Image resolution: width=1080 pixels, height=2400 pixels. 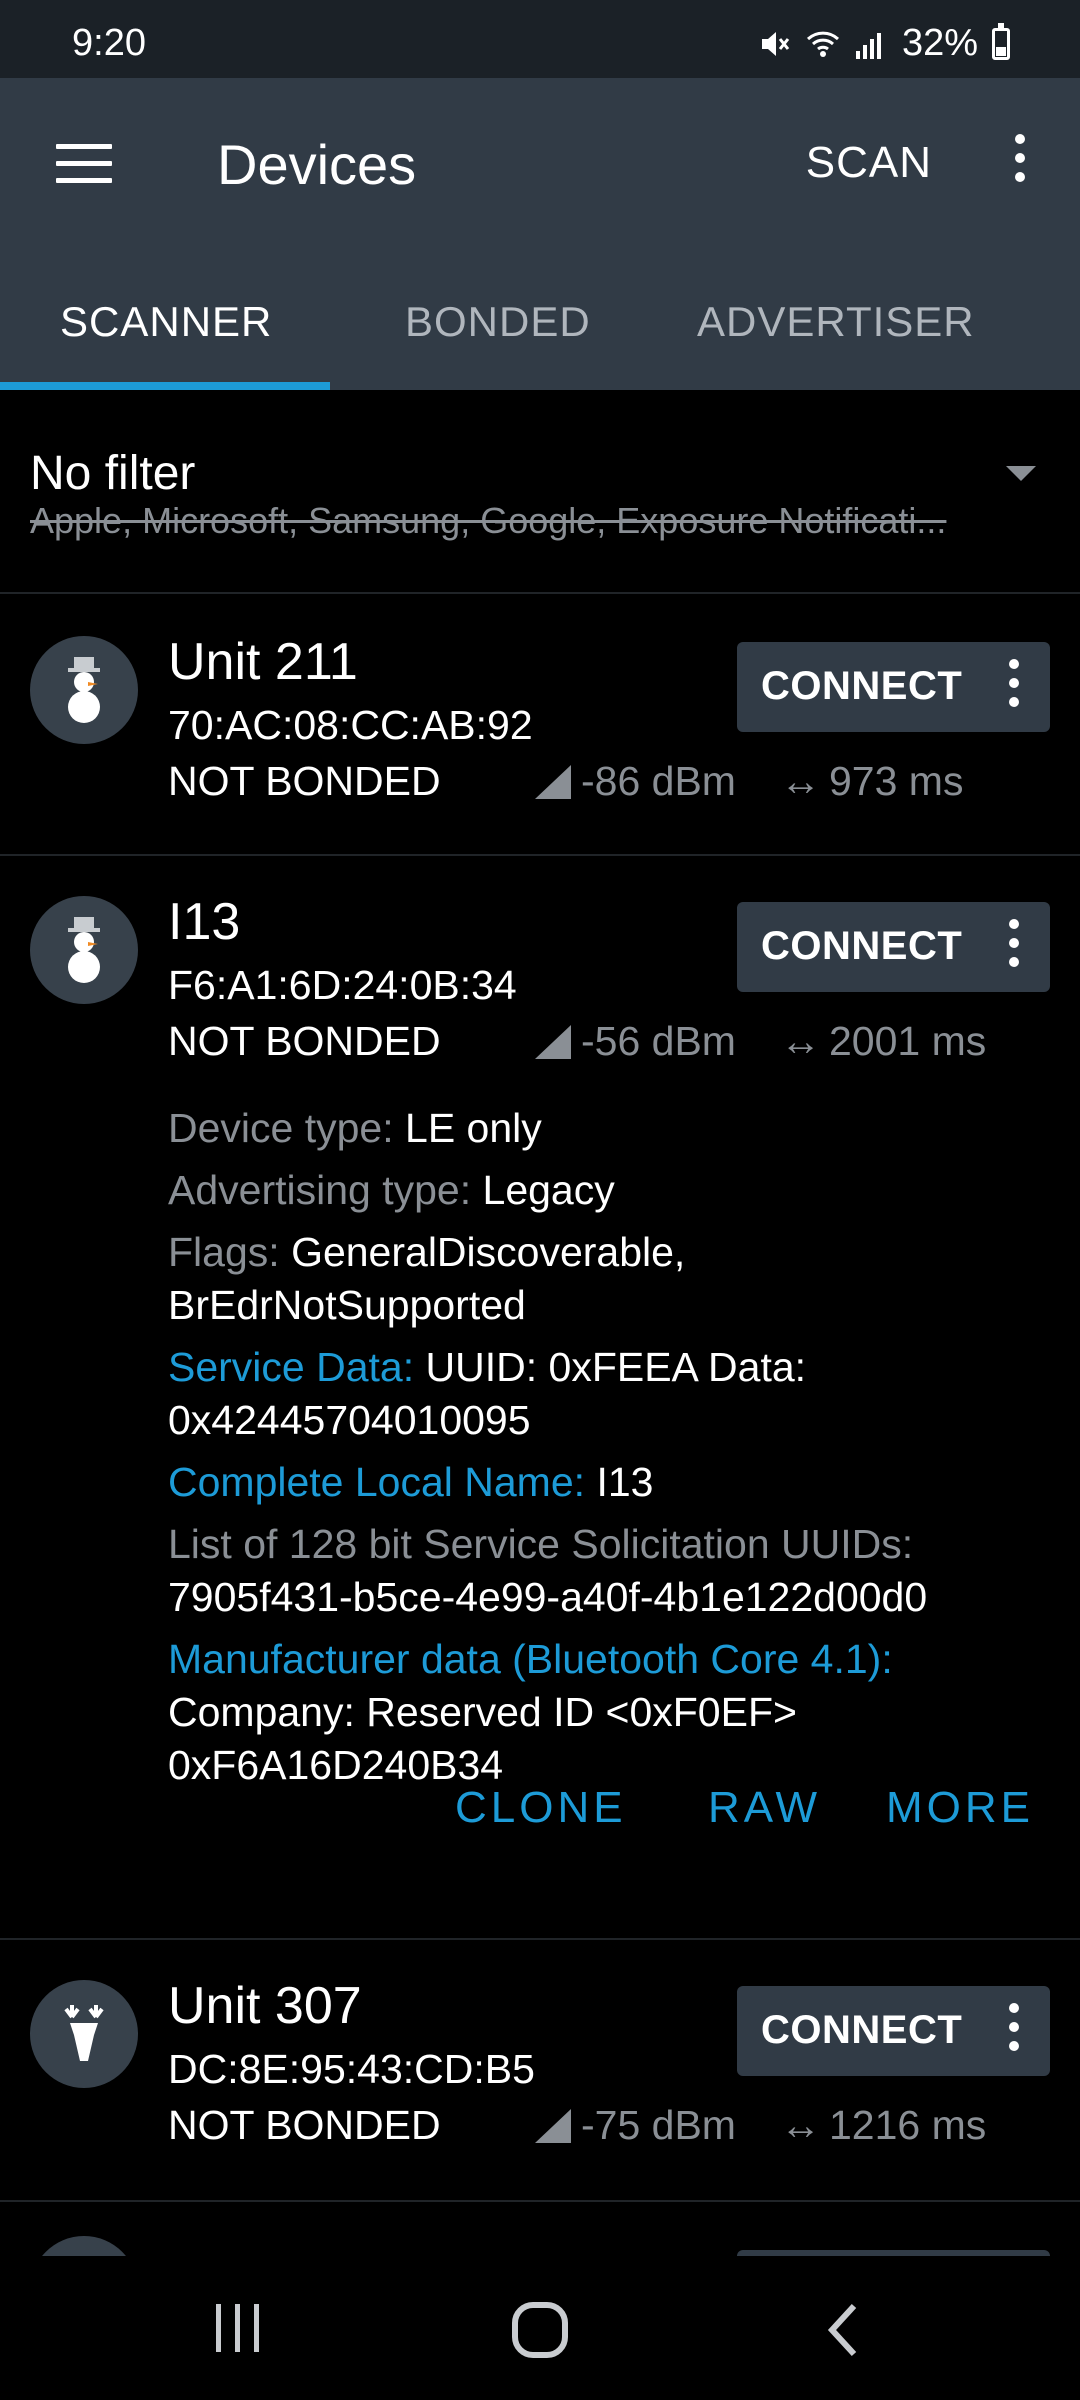 What do you see at coordinates (109, 43) in the screenshot?
I see `status-time: 9:20` at bounding box center [109, 43].